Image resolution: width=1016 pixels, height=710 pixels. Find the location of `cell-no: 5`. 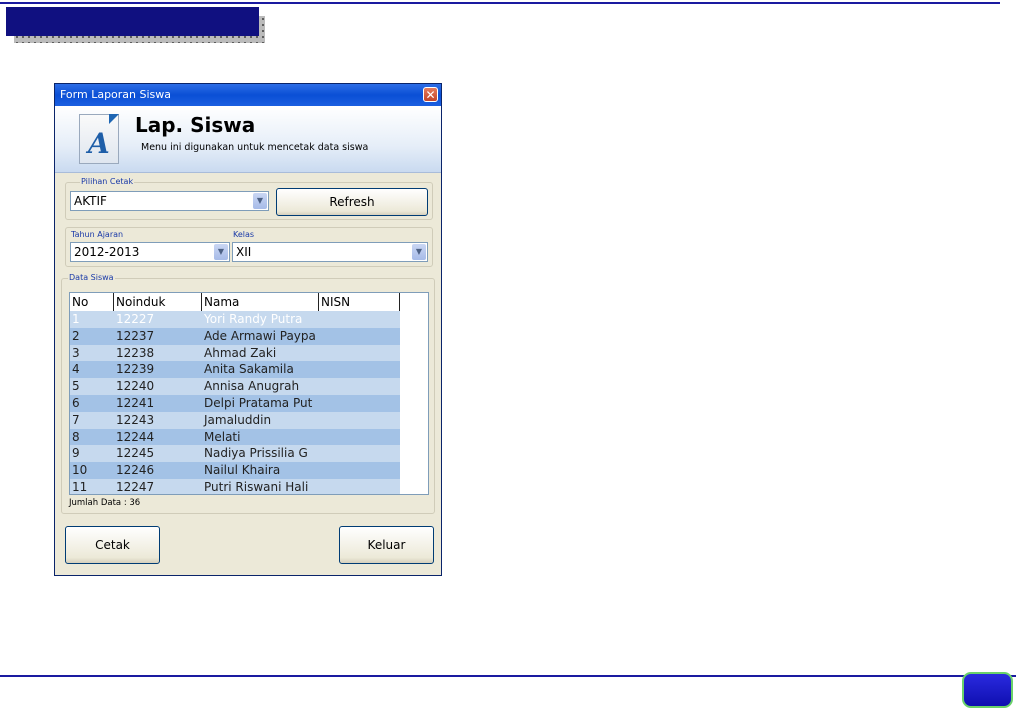

cell-no: 5 is located at coordinates (76, 386).